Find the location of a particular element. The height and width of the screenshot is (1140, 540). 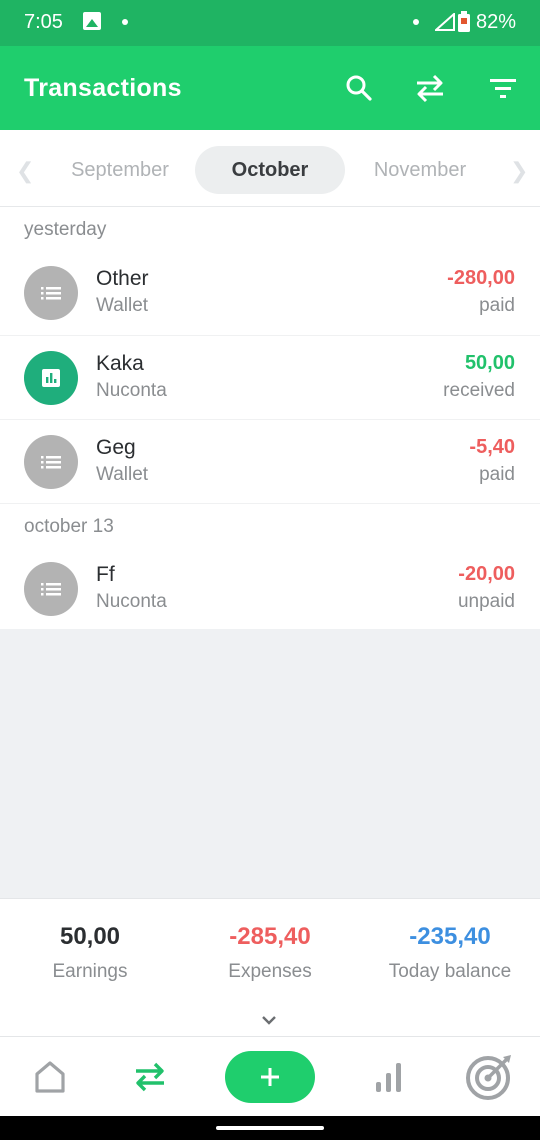

image-notification-icon is located at coordinates (92, 21).